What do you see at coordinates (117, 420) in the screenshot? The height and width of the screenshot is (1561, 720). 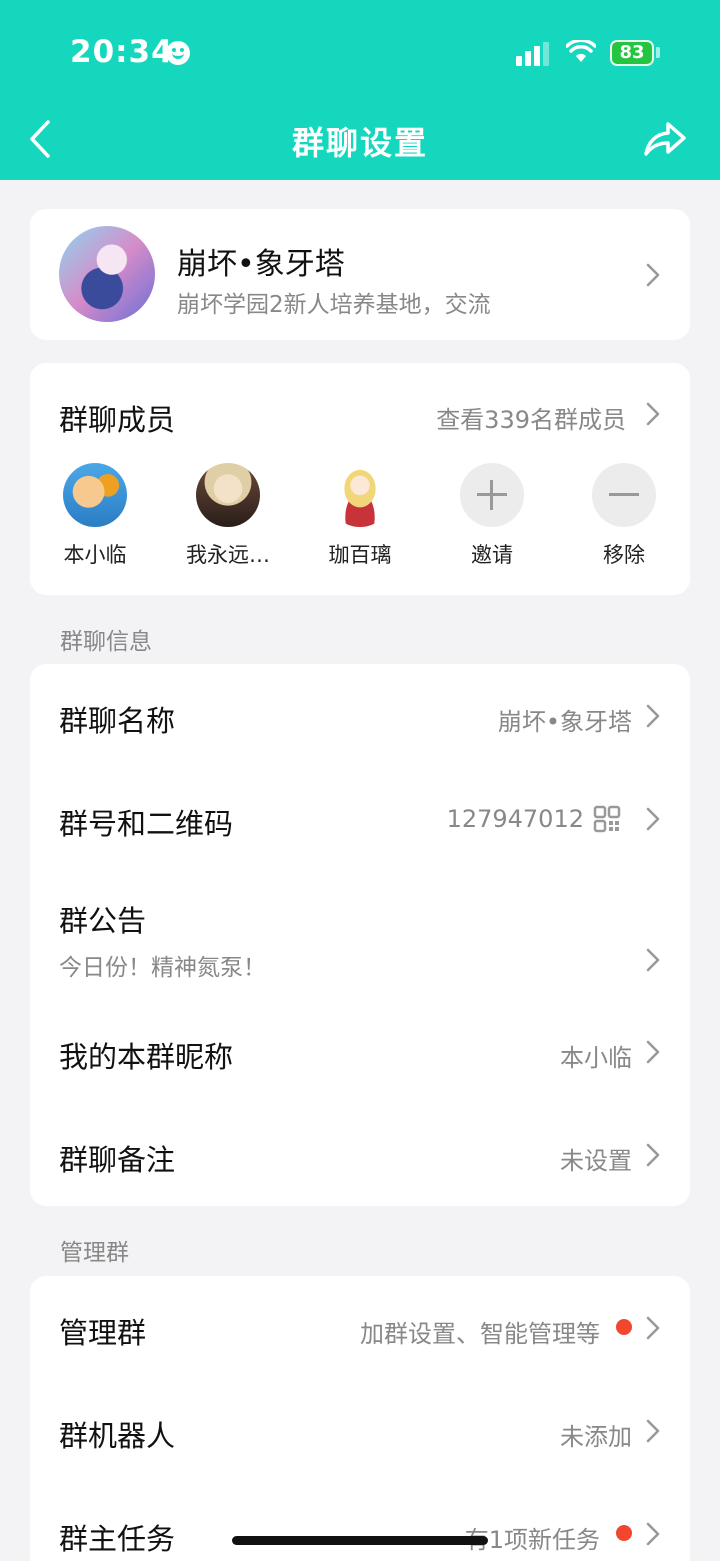 I see `members-title: 群聊成员` at bounding box center [117, 420].